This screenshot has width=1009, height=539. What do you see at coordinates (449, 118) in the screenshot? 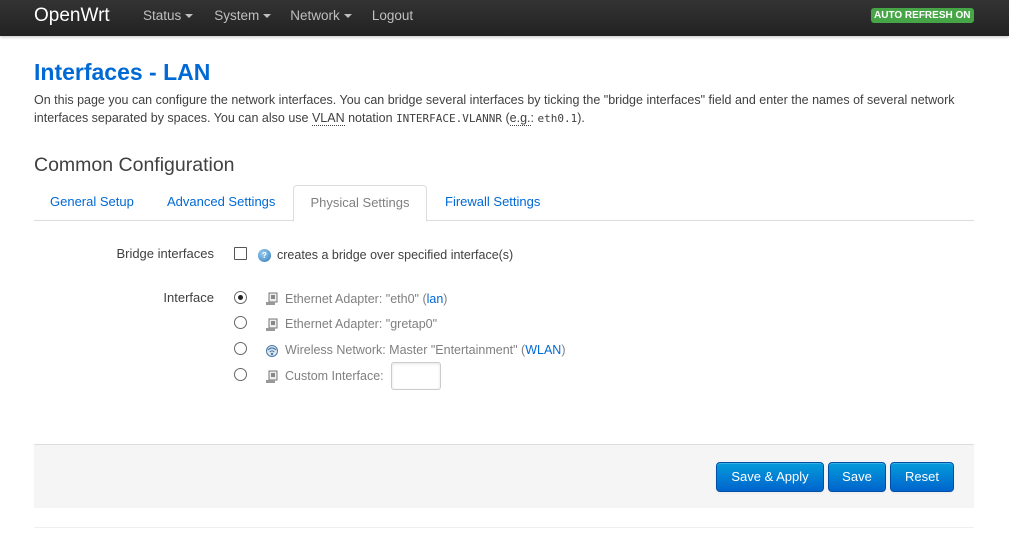
I see `desc-code-1: INTERFACE.VLANNR` at bounding box center [449, 118].